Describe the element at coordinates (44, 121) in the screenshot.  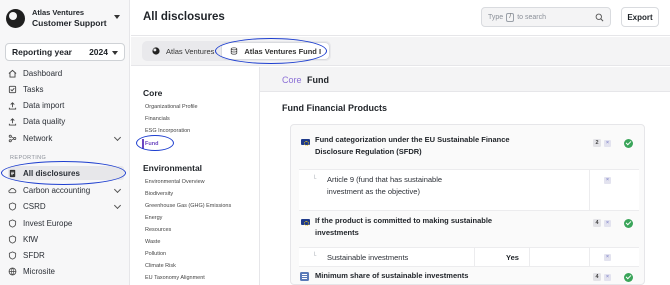
I see `sidebar-item-label: Data quality` at that location.